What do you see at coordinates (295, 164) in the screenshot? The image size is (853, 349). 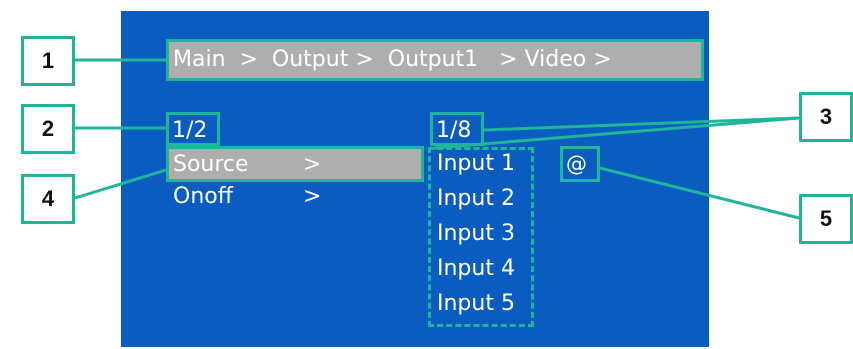 I see `annotation-box-selected-item` at bounding box center [295, 164].